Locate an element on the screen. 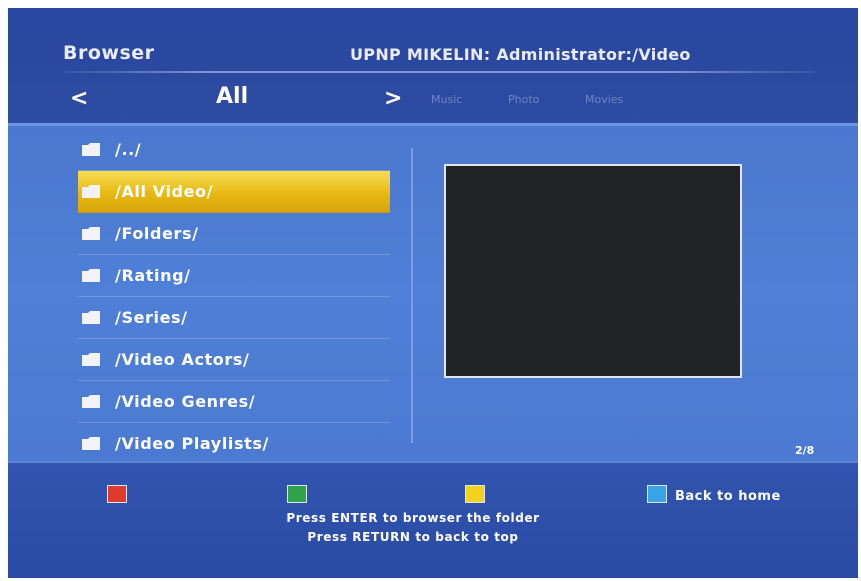 The height and width of the screenshot is (581, 861). list-item-label: /Video Genres/ is located at coordinates (185, 401).